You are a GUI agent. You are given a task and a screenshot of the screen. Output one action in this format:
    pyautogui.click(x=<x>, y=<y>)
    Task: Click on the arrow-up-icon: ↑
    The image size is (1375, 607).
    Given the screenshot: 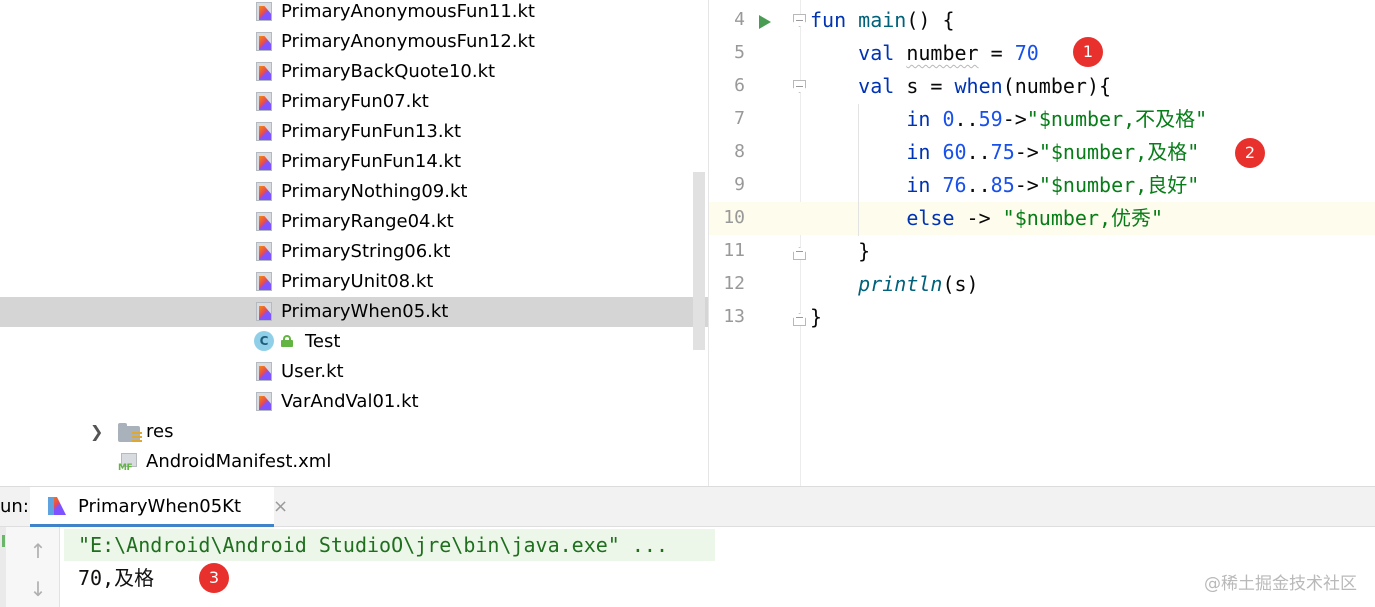 What is the action you would take?
    pyautogui.click(x=38, y=551)
    